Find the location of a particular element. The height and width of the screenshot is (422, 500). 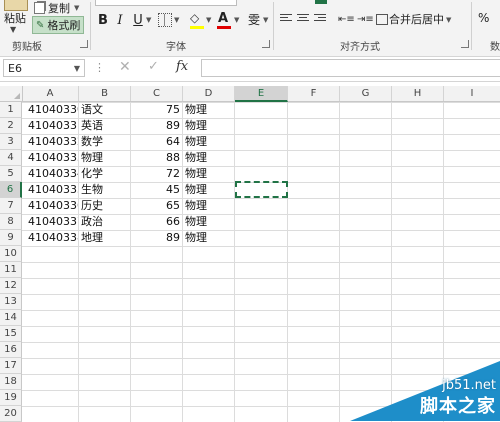

percent-style-button: % is located at coordinates (483, 18).